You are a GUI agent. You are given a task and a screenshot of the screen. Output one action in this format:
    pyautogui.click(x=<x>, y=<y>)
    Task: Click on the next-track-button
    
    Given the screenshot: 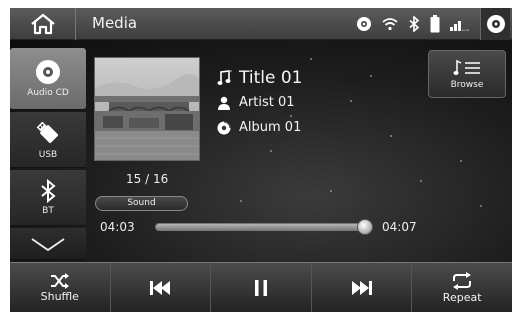 What is the action you would take?
    pyautogui.click(x=362, y=287)
    